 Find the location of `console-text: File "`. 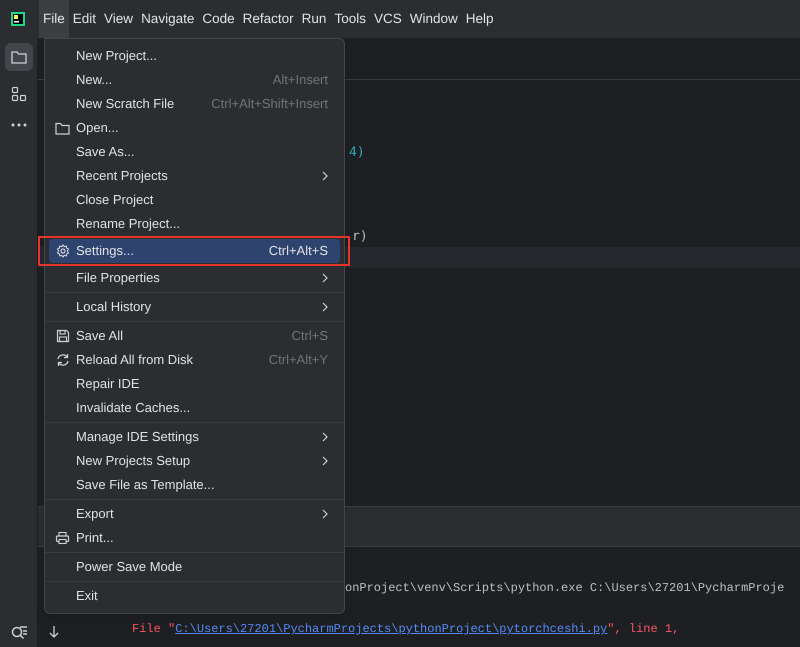

console-text: File " is located at coordinates (154, 629).